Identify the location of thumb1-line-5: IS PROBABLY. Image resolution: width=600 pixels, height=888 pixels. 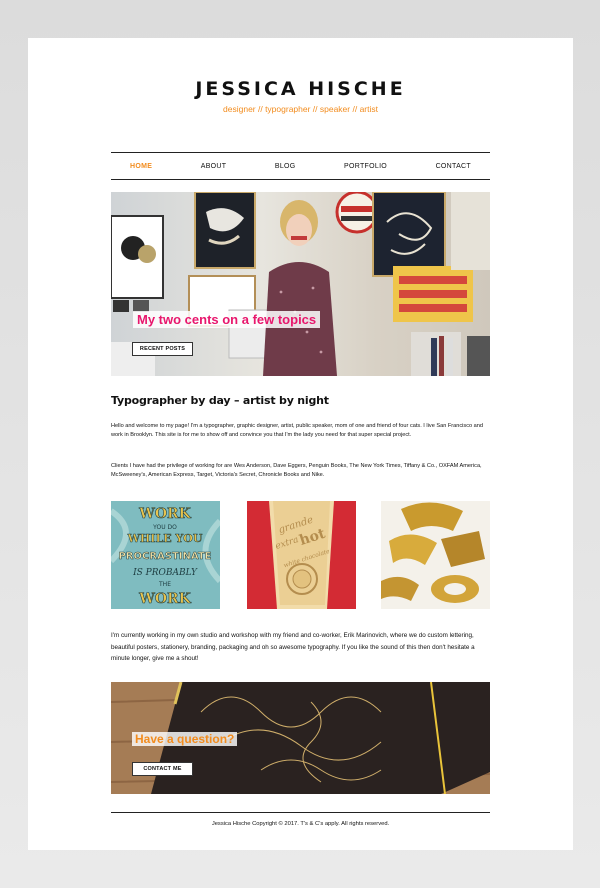
(165, 573).